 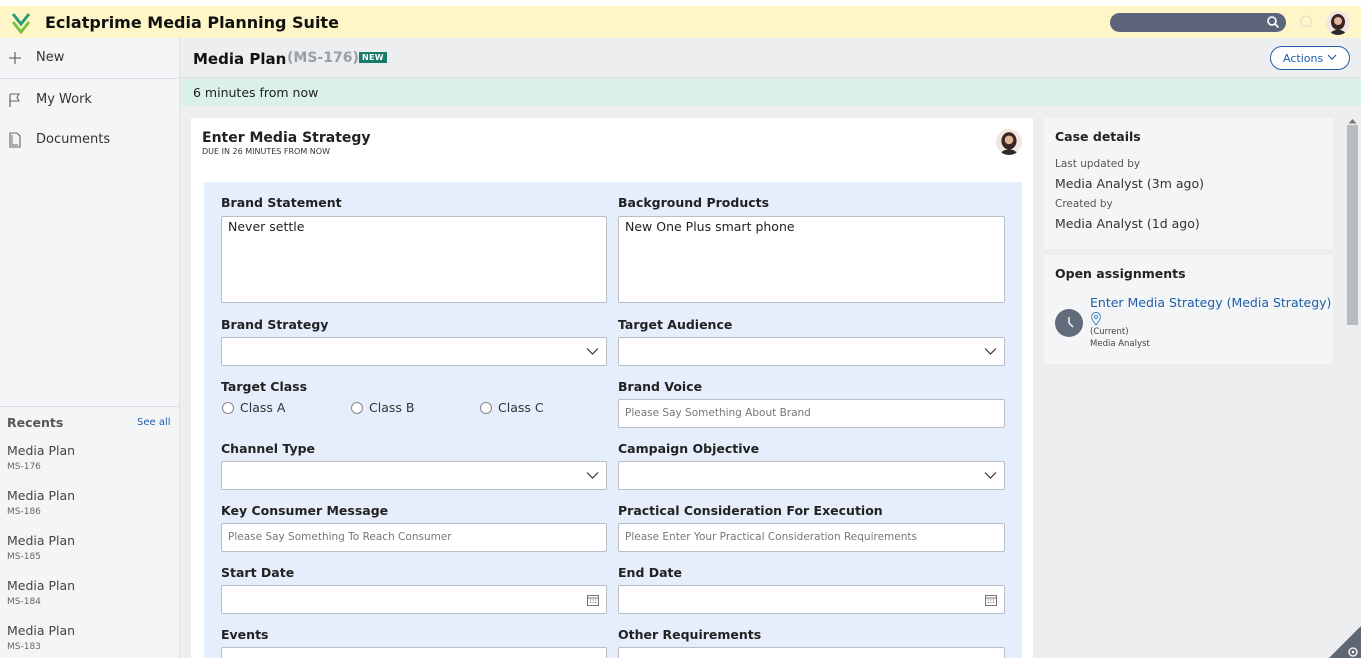 I want to click on case-details-title: Case details, so click(x=1098, y=136).